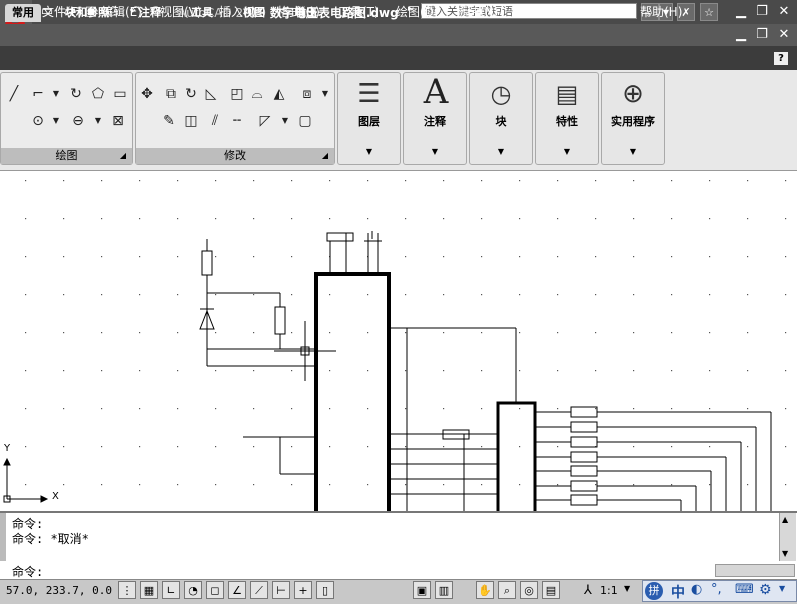  Describe the element at coordinates (265, 121) in the screenshot. I see `chamfer-icon: ◸` at that location.